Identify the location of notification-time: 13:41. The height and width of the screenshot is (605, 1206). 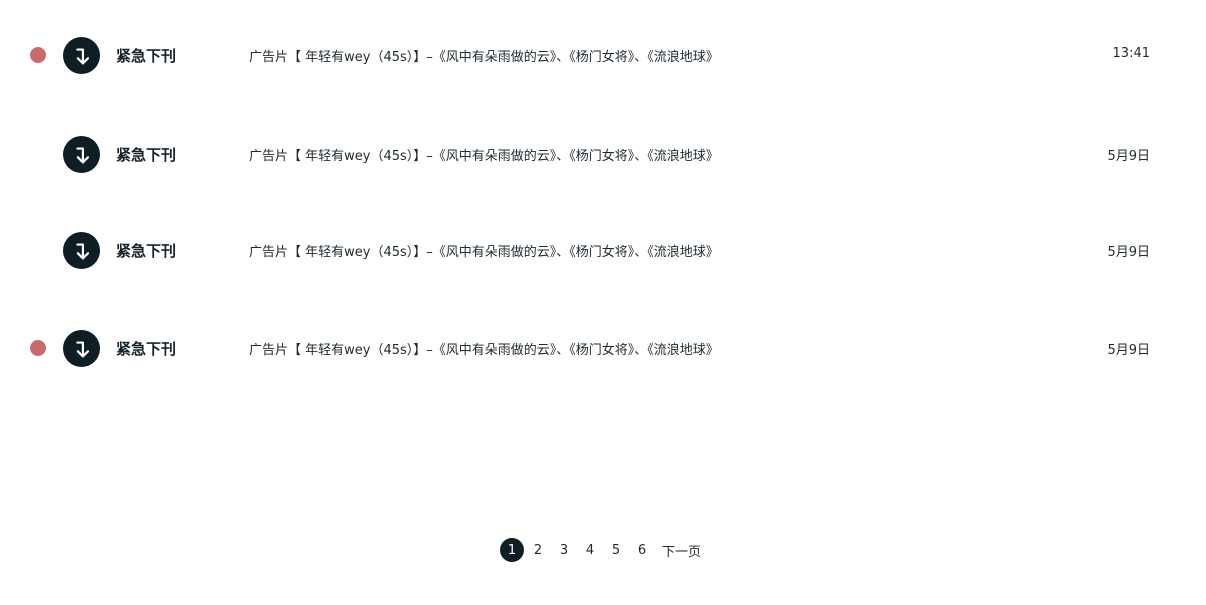
(1131, 53).